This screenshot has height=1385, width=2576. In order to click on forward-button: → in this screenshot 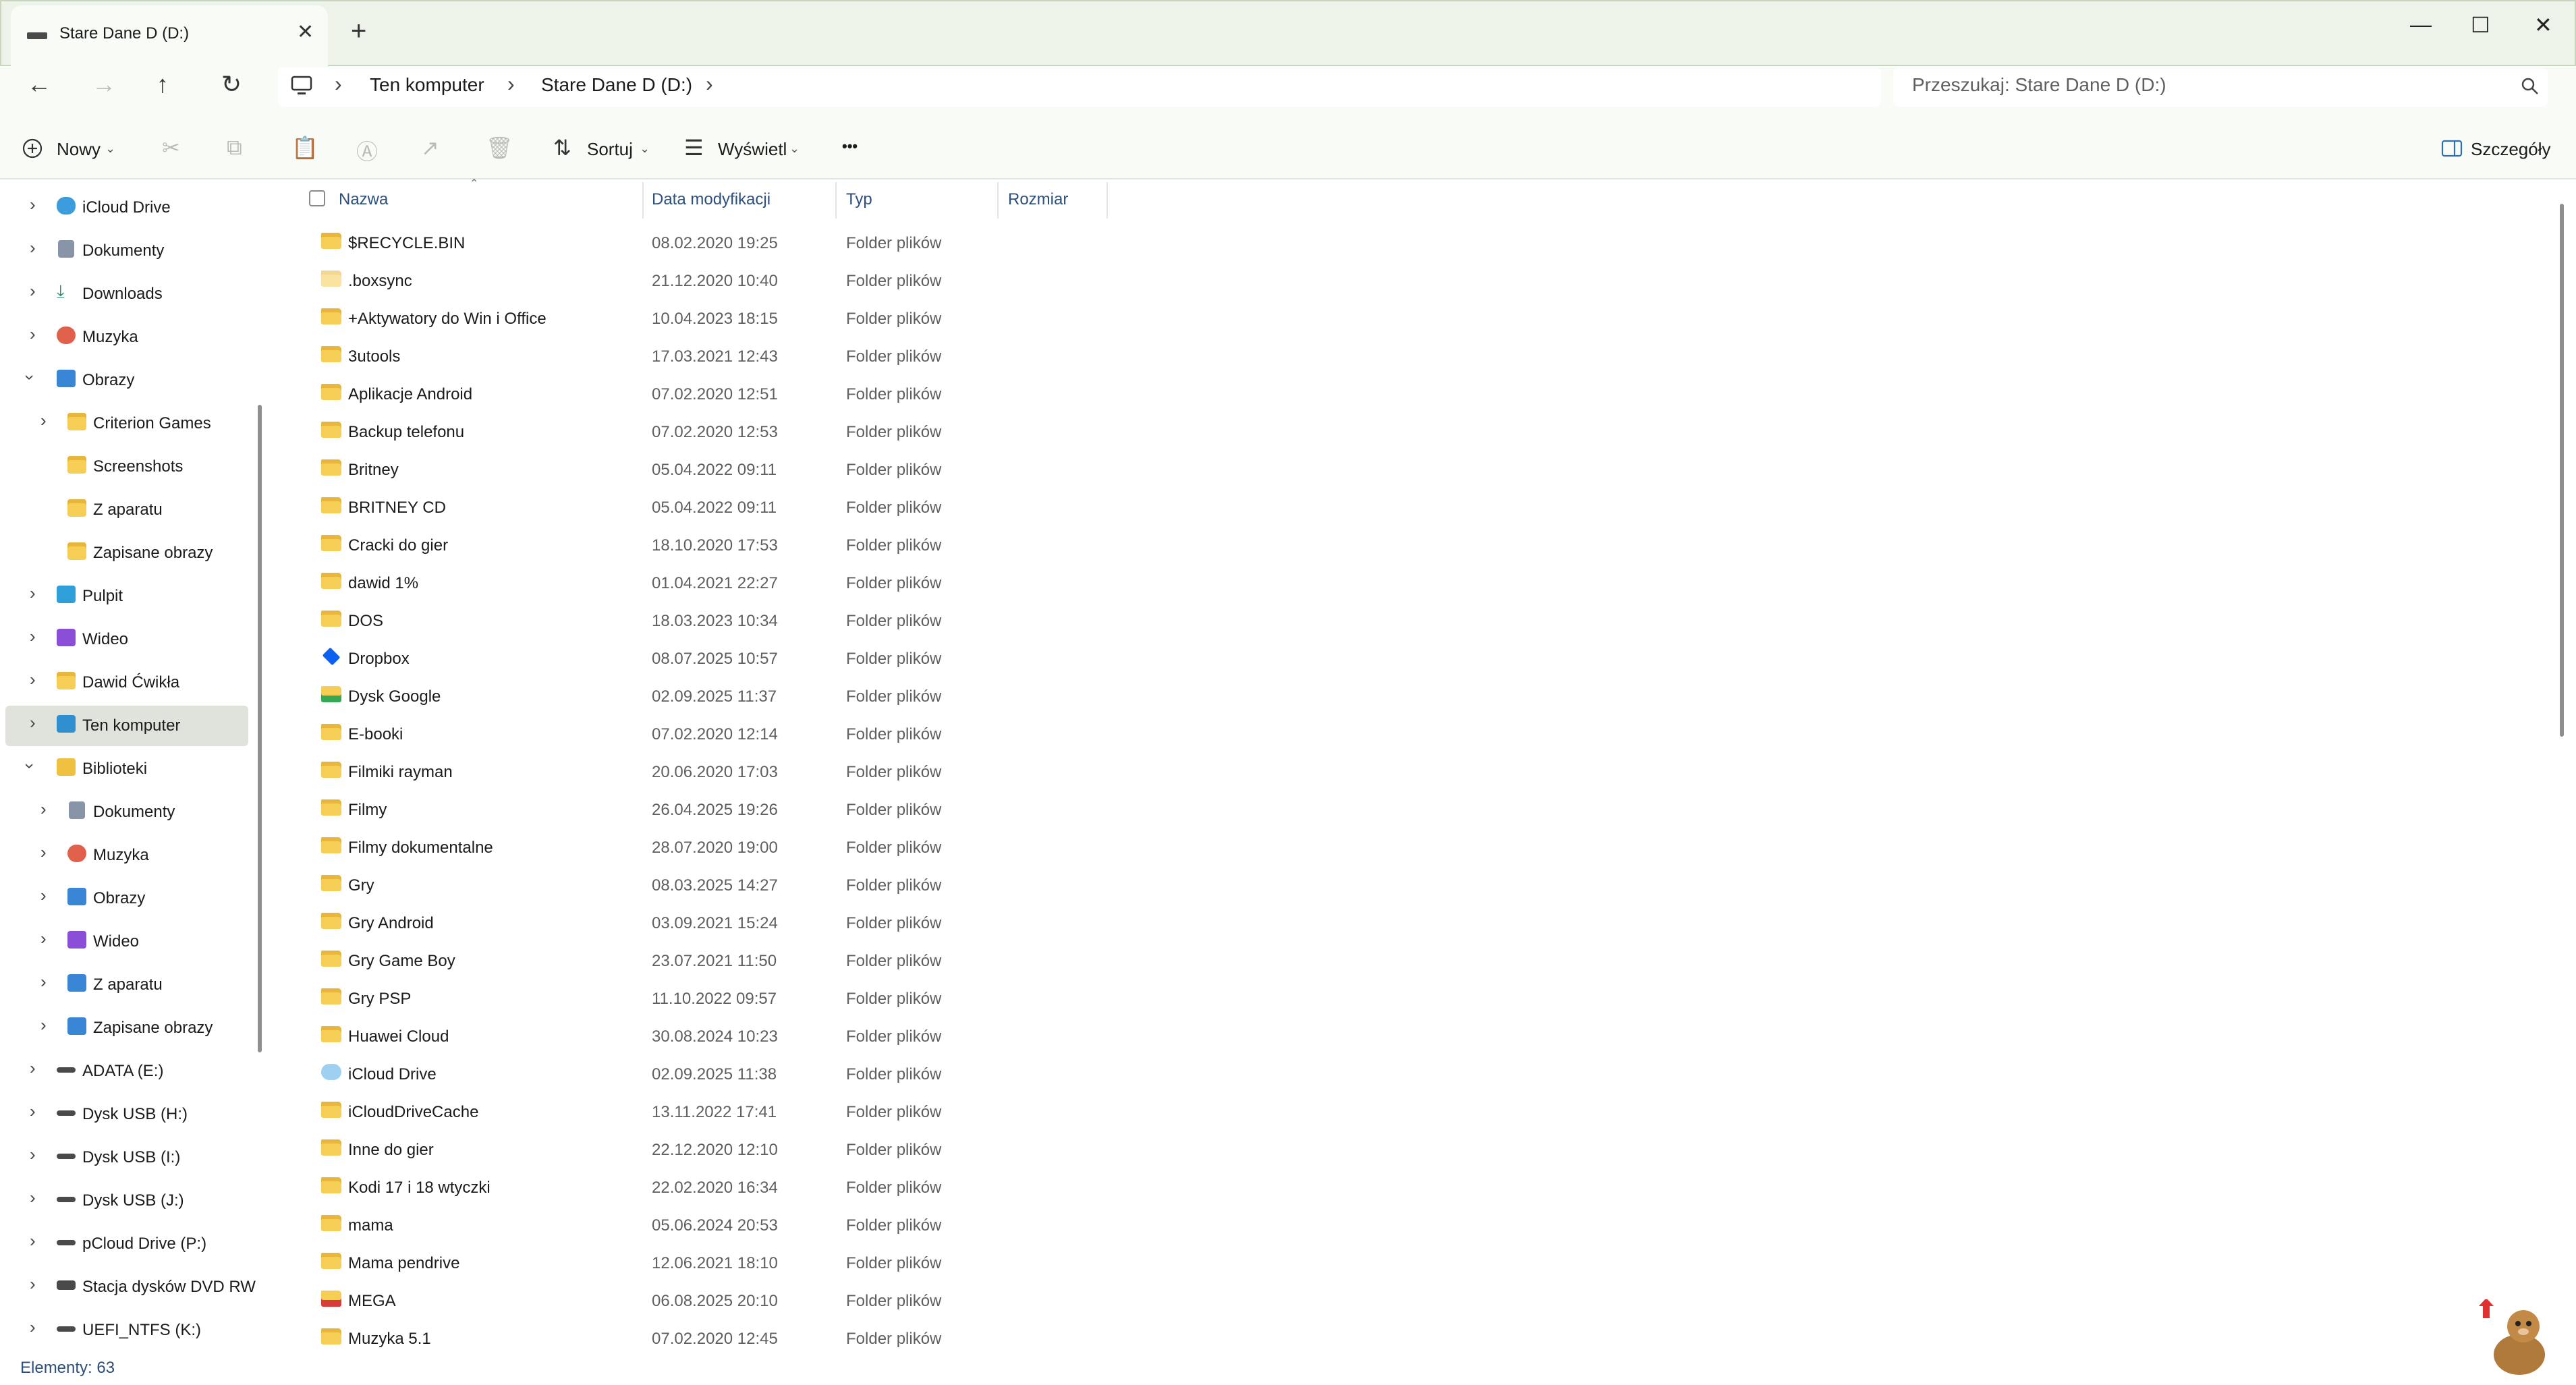, I will do `click(104, 84)`.